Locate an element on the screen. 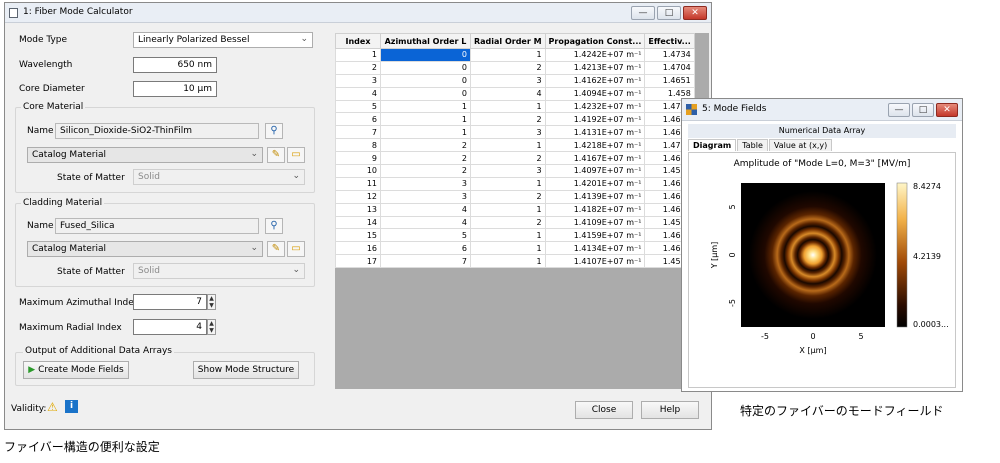  table-row: 6 1 2 1.4192E+07 m⁻¹ 1.4681 is located at coordinates (515, 119).